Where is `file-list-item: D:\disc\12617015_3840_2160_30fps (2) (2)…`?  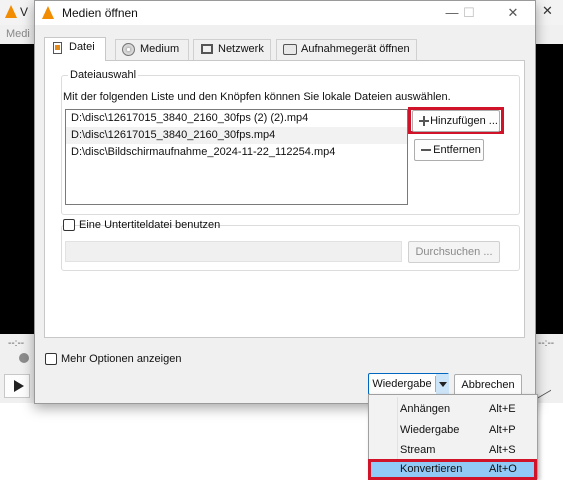 file-list-item: D:\disc\12617015_3840_2160_30fps (2) (2)… is located at coordinates (236, 118).